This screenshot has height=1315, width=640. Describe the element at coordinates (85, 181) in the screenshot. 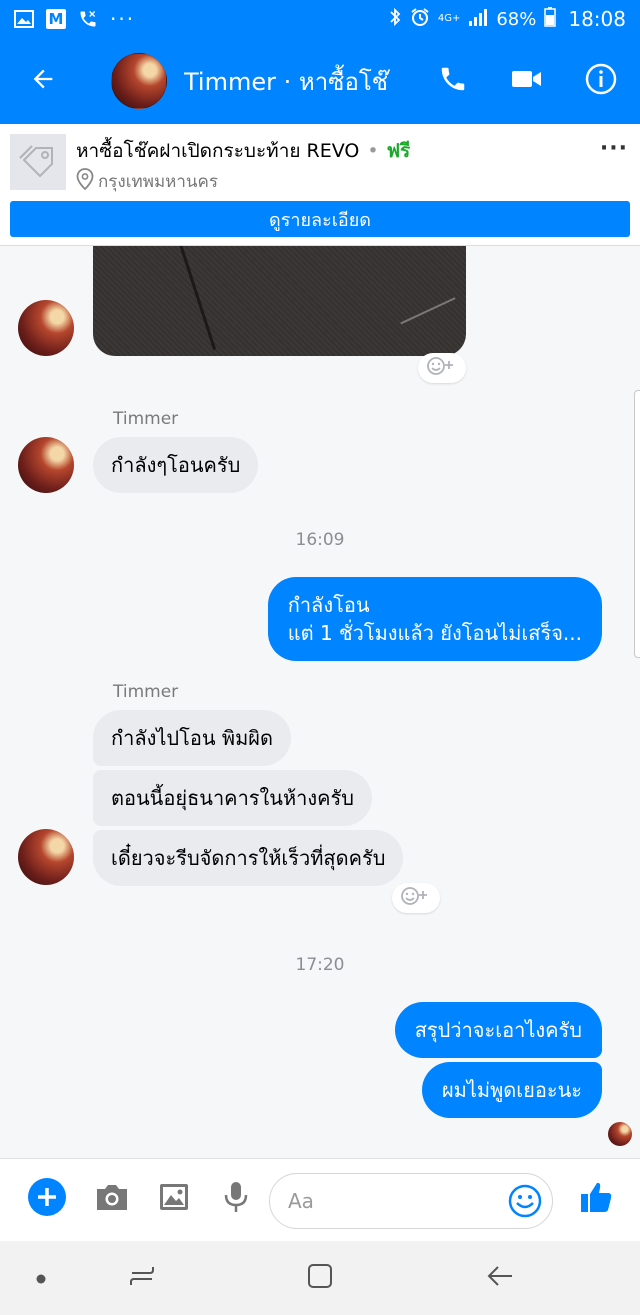

I see `location-pin-icon` at that location.